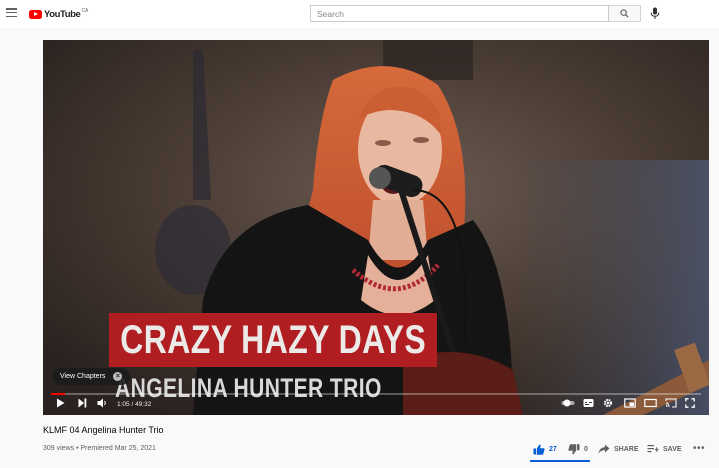  What do you see at coordinates (102, 403) in the screenshot?
I see `volume-icon` at bounding box center [102, 403].